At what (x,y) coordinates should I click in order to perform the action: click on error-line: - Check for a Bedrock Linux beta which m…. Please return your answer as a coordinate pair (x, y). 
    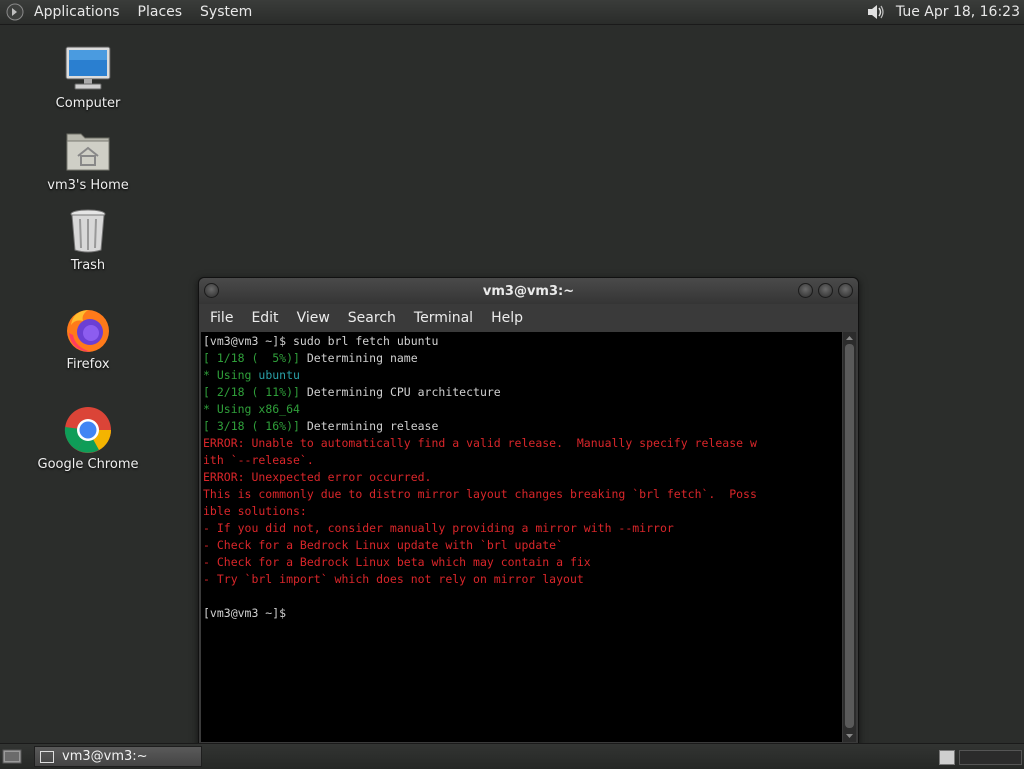
    Looking at the image, I should click on (397, 562).